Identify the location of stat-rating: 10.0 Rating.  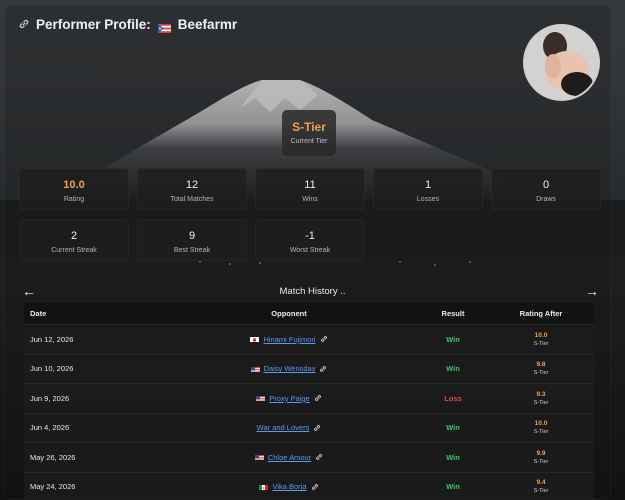
(74, 189).